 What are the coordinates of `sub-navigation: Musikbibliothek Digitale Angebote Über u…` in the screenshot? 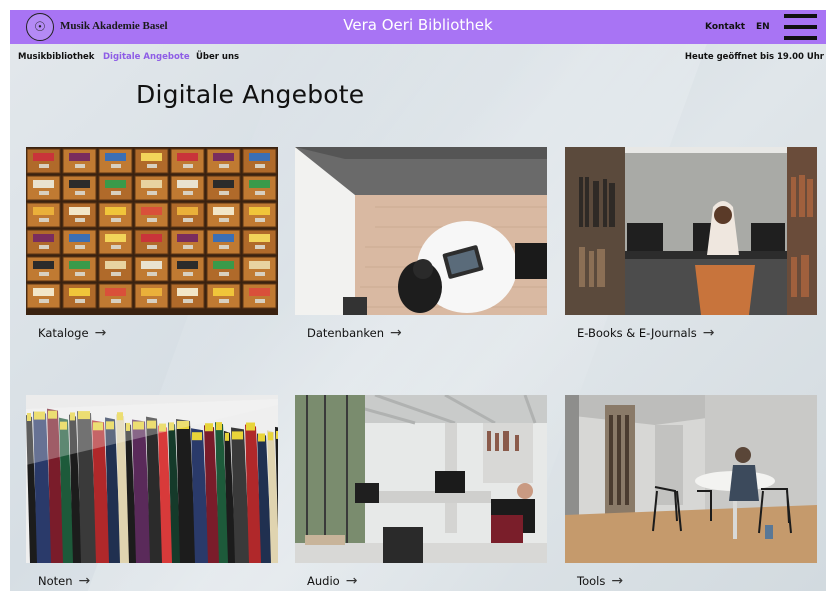 It's located at (418, 59).